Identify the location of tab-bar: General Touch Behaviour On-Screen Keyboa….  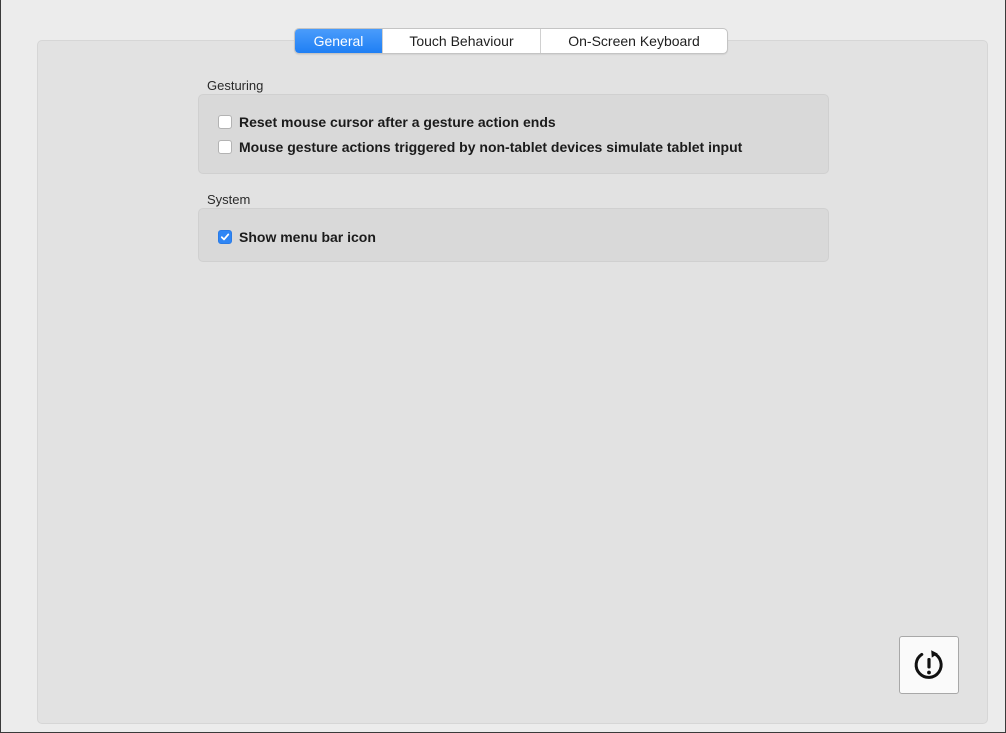
(511, 41).